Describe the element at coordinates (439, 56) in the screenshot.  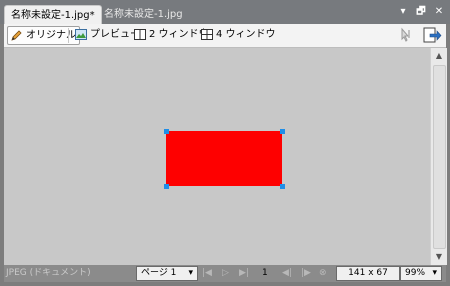
I see `scroll-up-icon: ▲` at that location.